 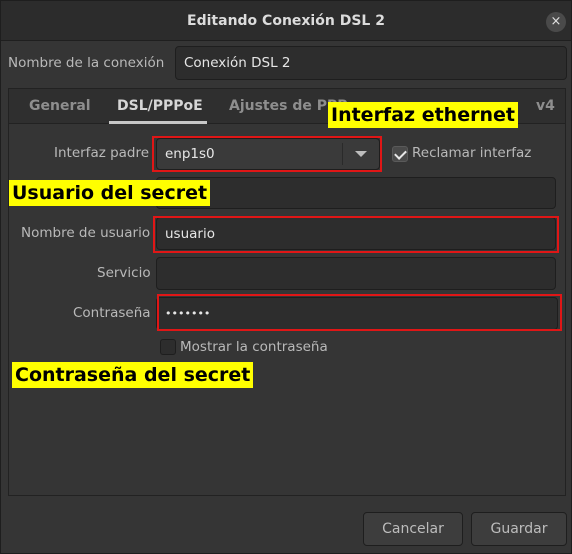 What do you see at coordinates (423, 115) in the screenshot?
I see `ethernet-annotation: Interfaz ethernet` at bounding box center [423, 115].